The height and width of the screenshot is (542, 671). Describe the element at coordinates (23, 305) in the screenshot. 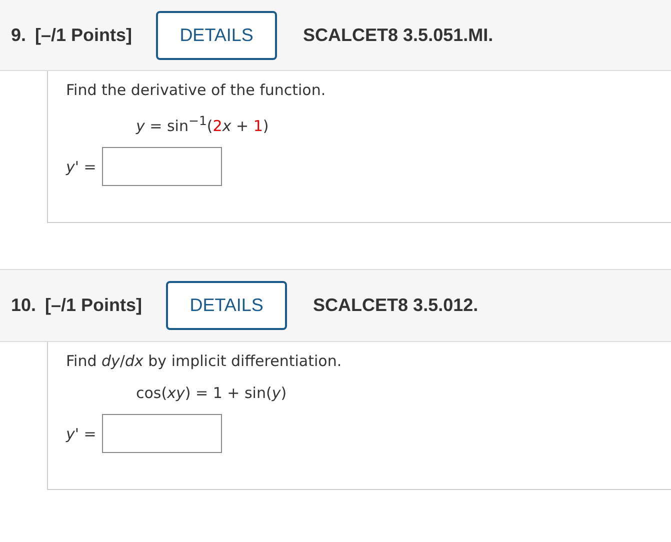

I see `question-number: 10.` at that location.